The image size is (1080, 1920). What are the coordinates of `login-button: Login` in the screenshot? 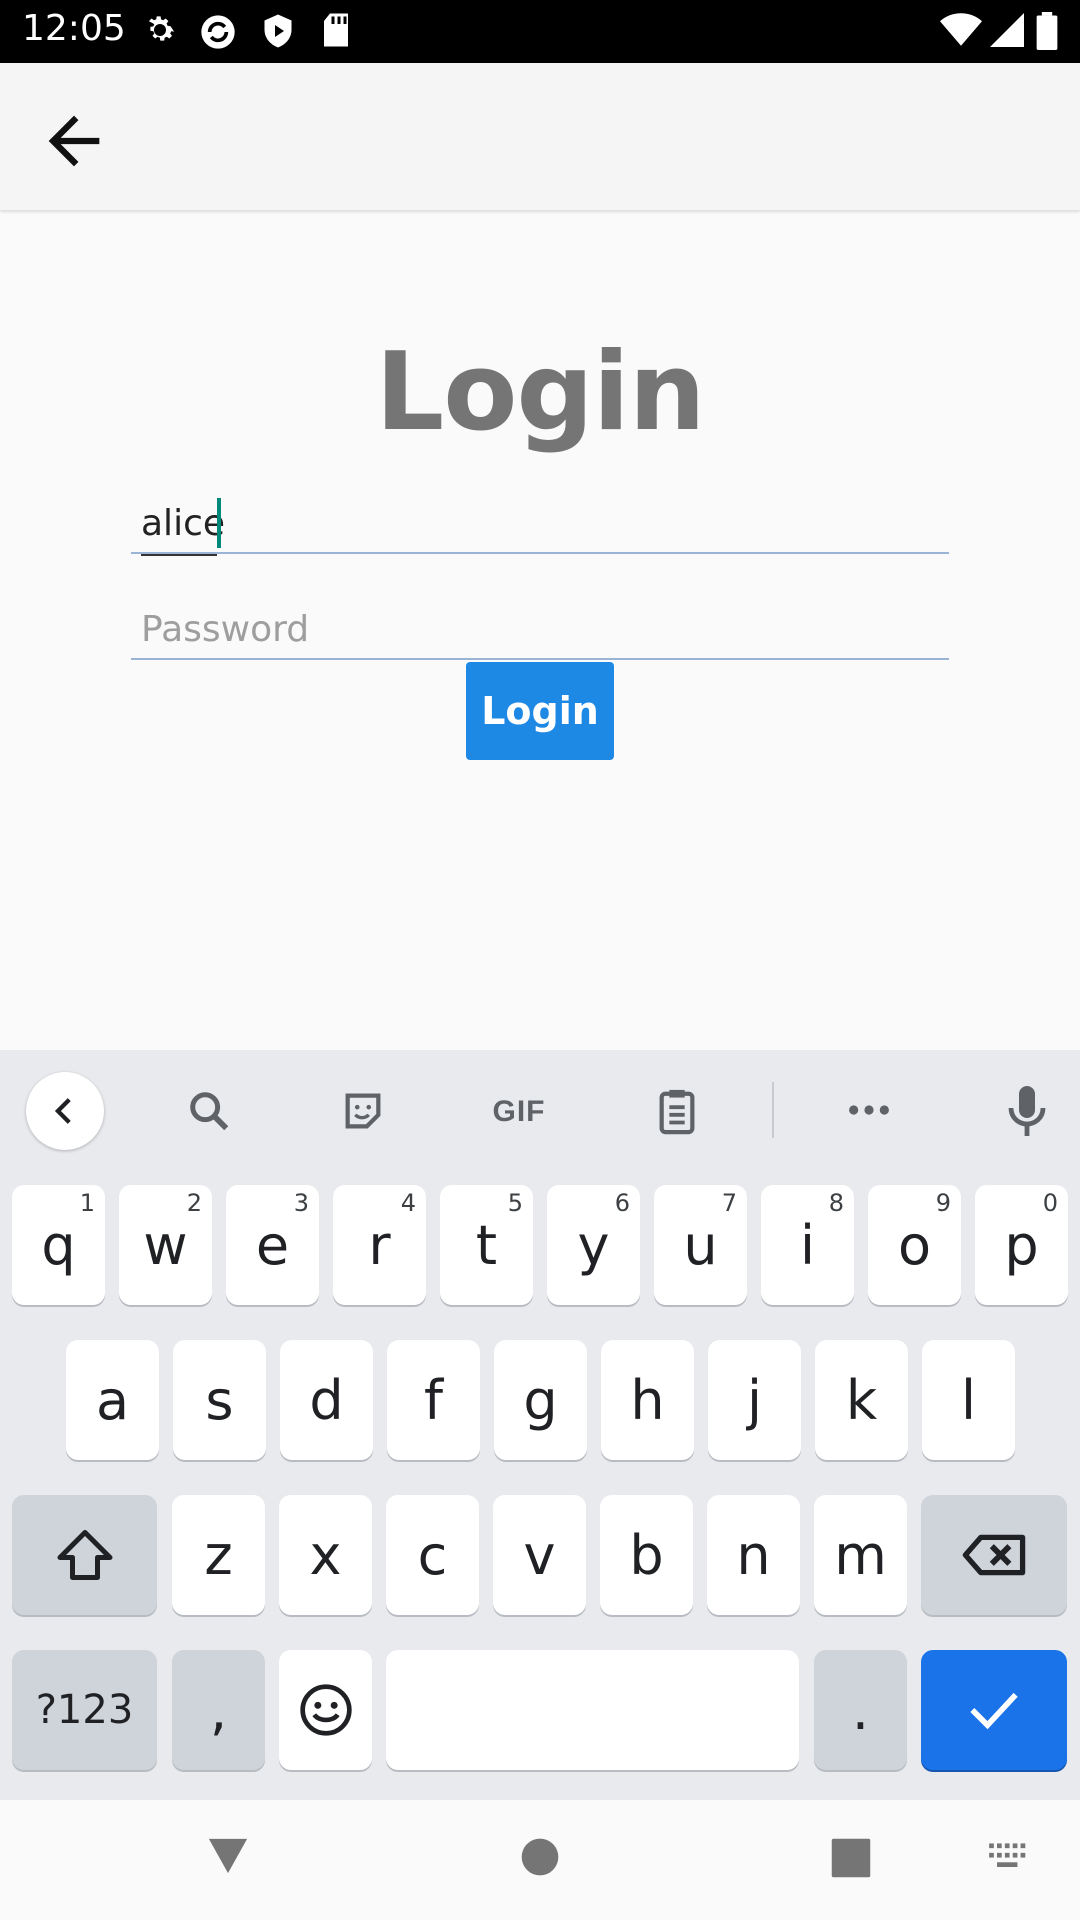 It's located at (540, 711).